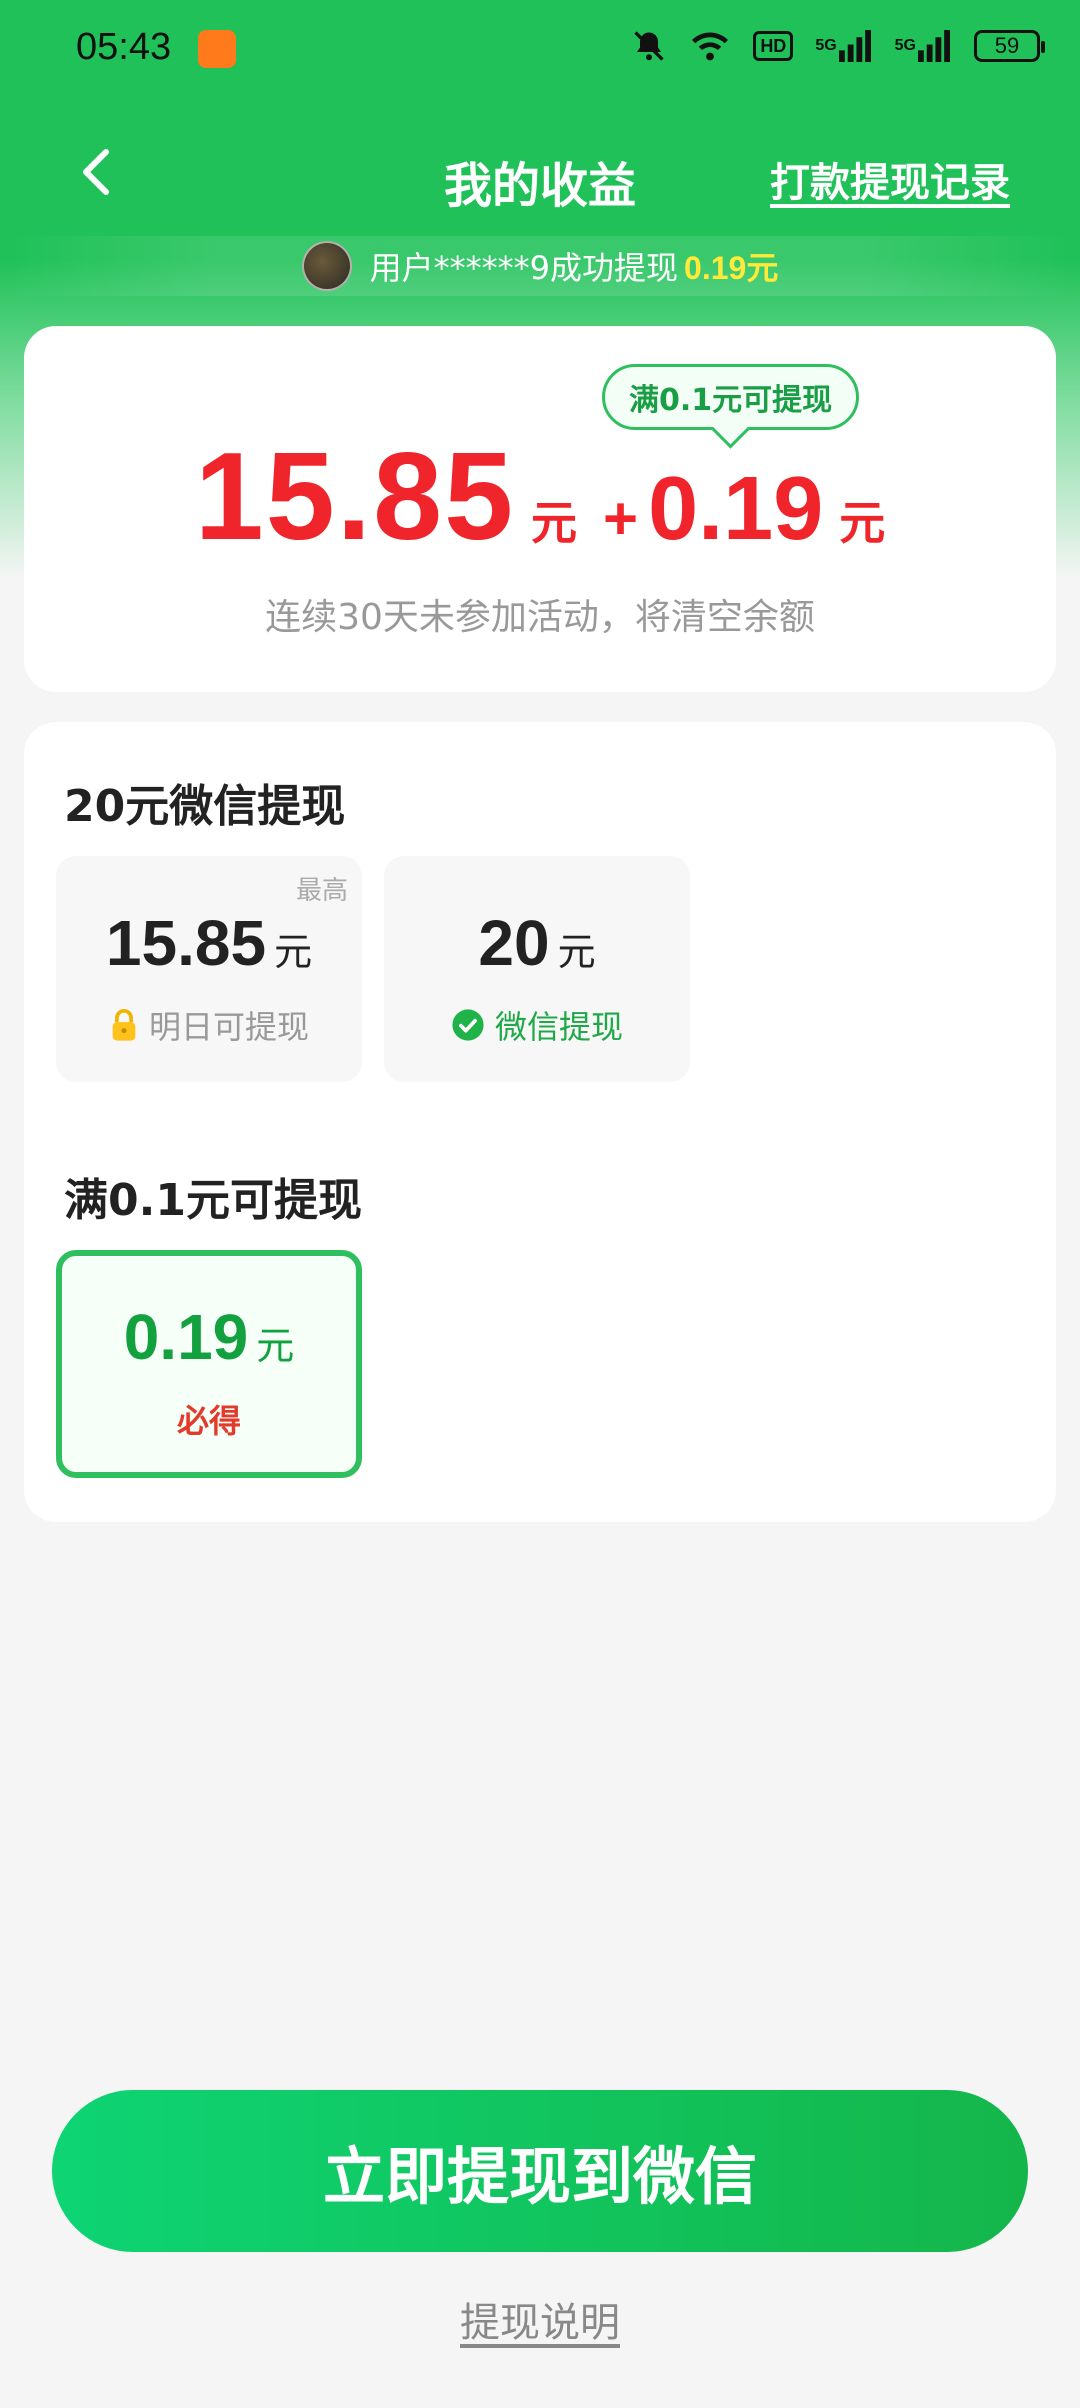 The width and height of the screenshot is (1080, 2408). What do you see at coordinates (468, 1025) in the screenshot?
I see `wechat-icon` at bounding box center [468, 1025].